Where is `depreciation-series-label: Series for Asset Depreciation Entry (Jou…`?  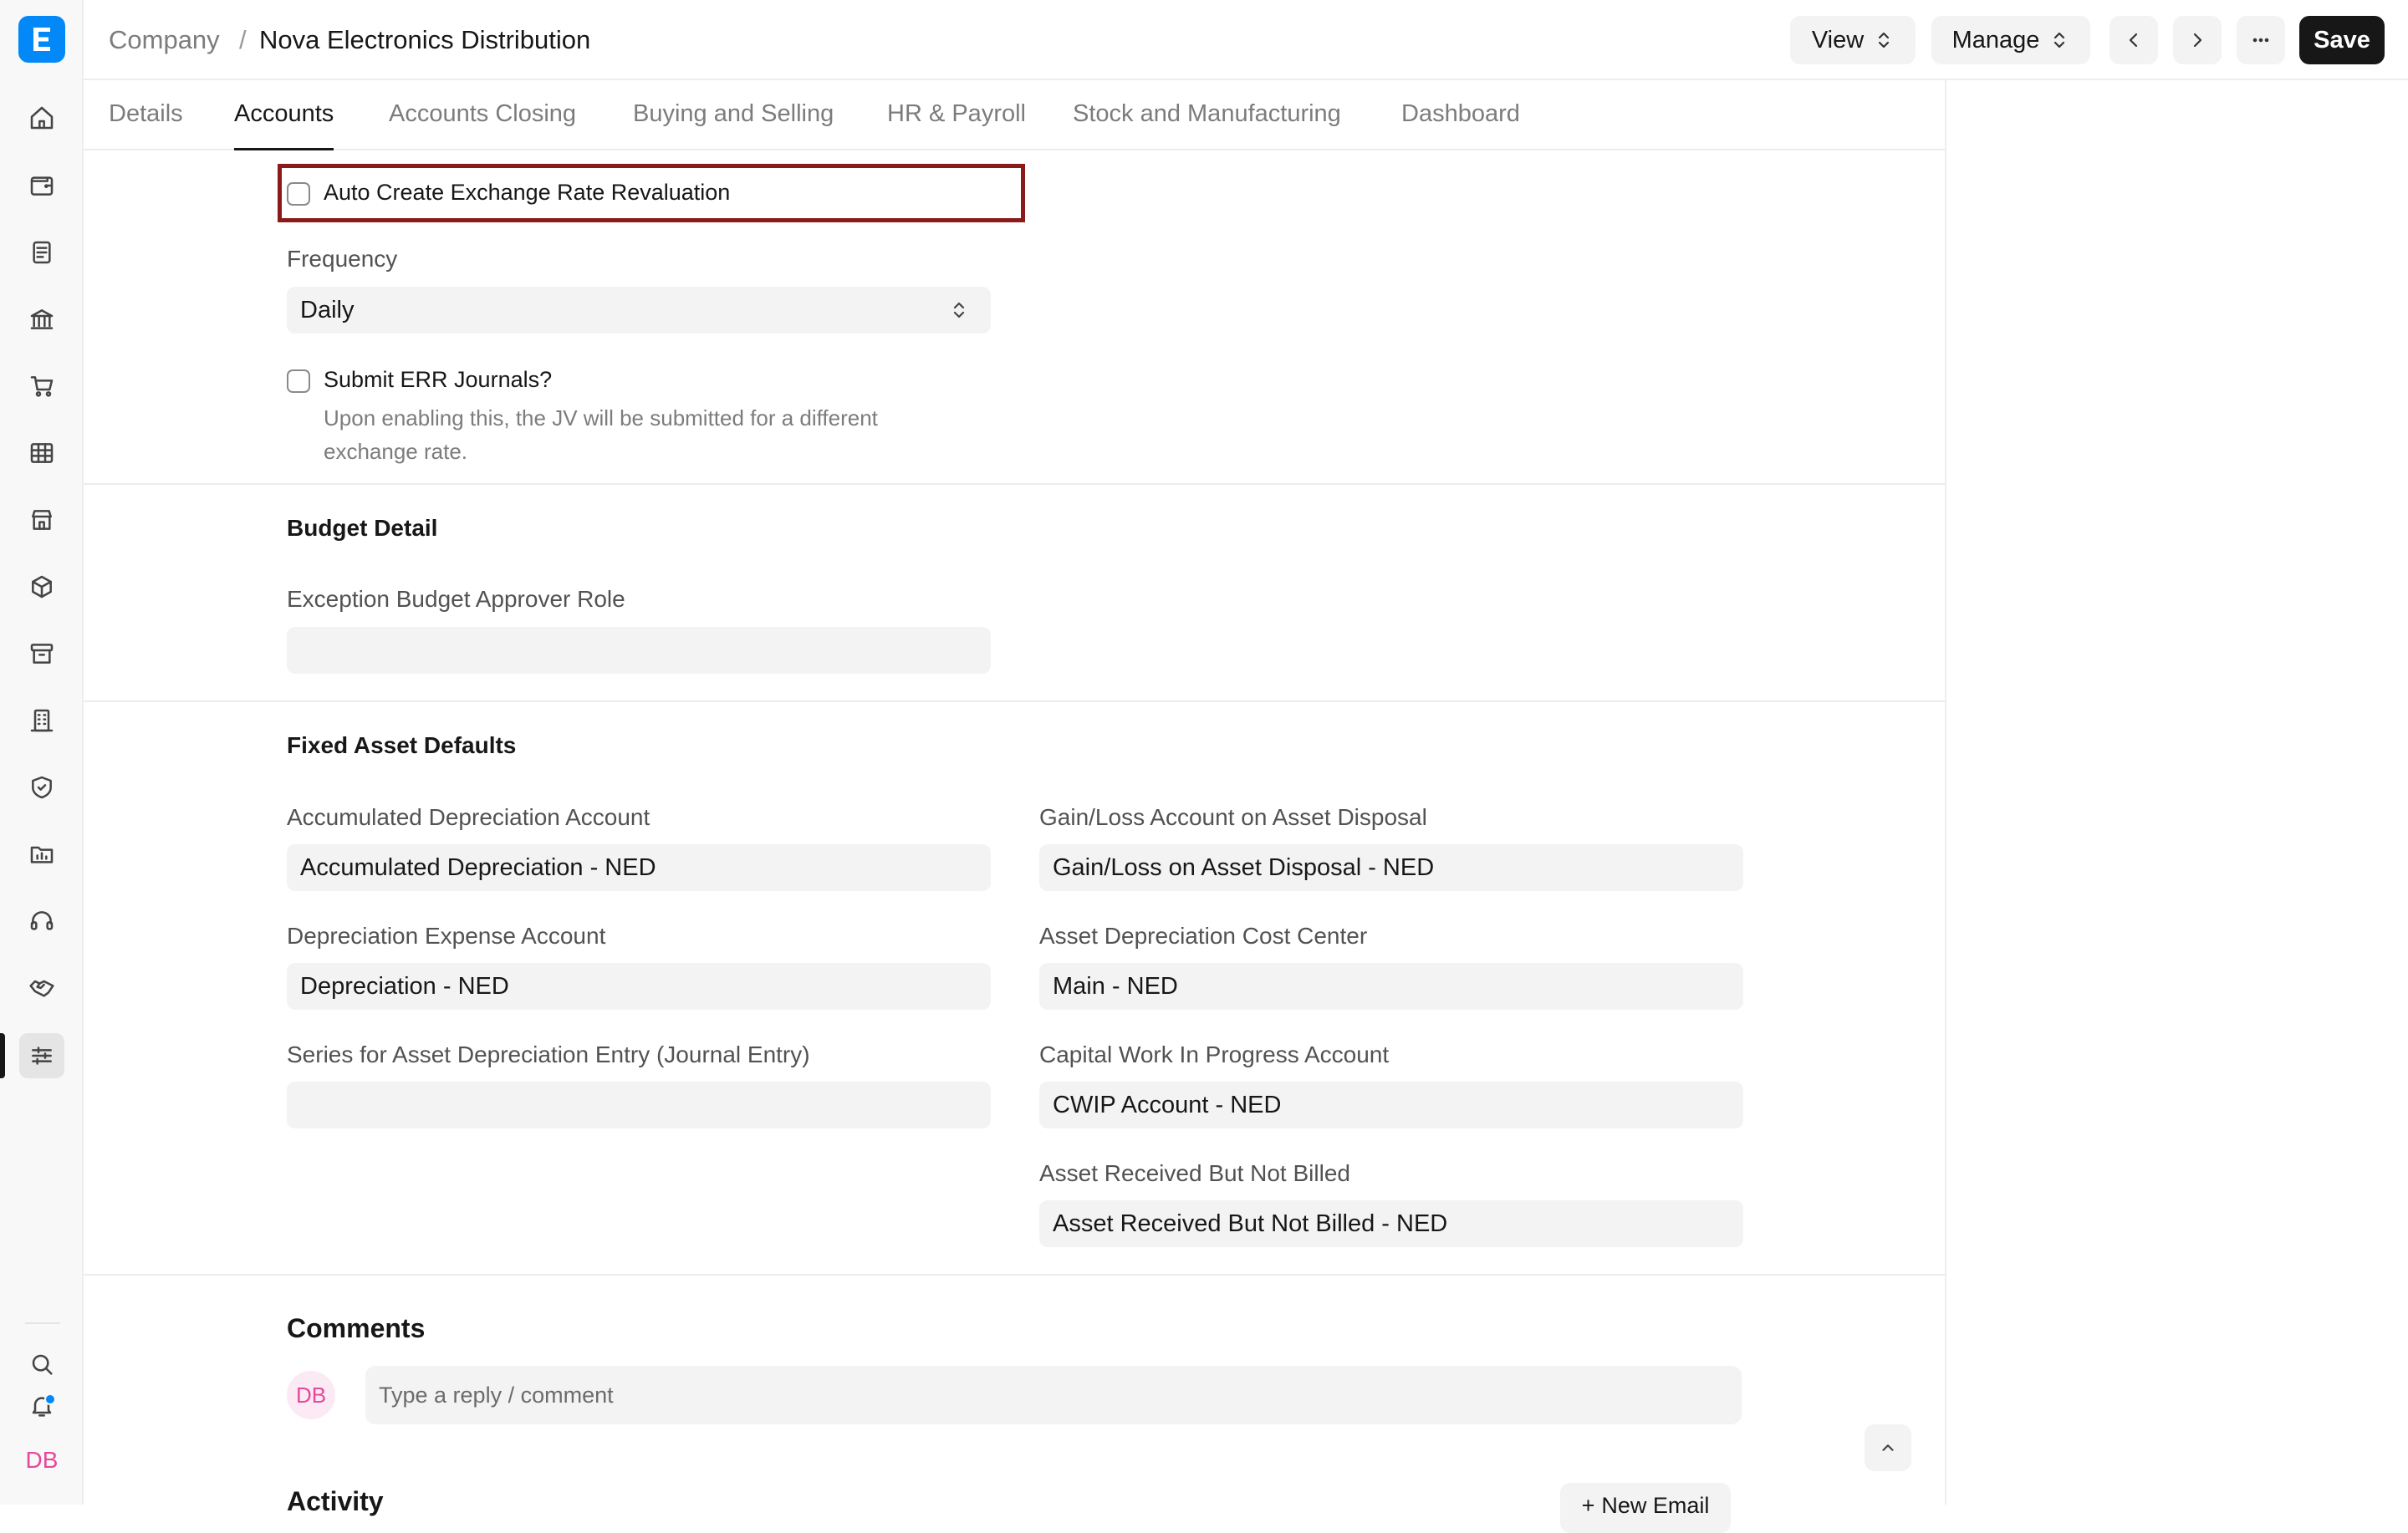
depreciation-series-label: Series for Asset Depreciation Entry (Jou… is located at coordinates (548, 1054).